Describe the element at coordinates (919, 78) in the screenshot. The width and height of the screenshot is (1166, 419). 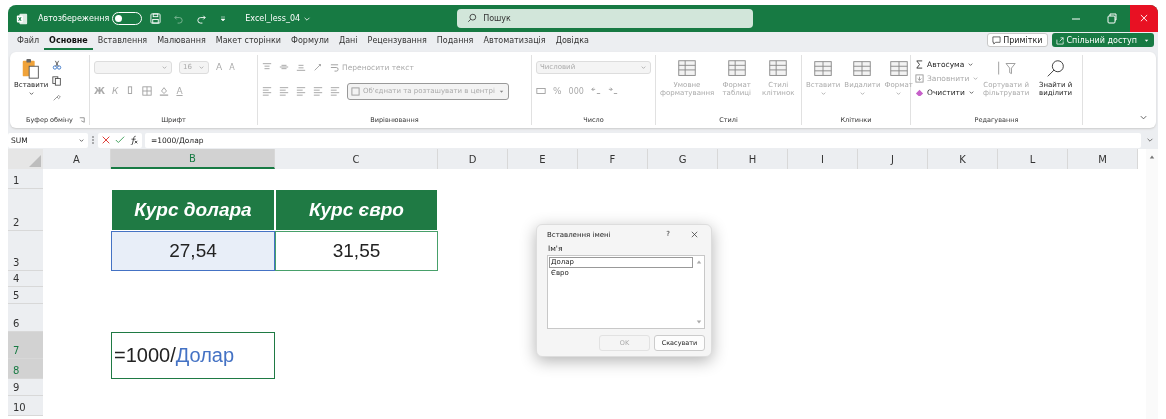
I see `fill-down-icon` at that location.